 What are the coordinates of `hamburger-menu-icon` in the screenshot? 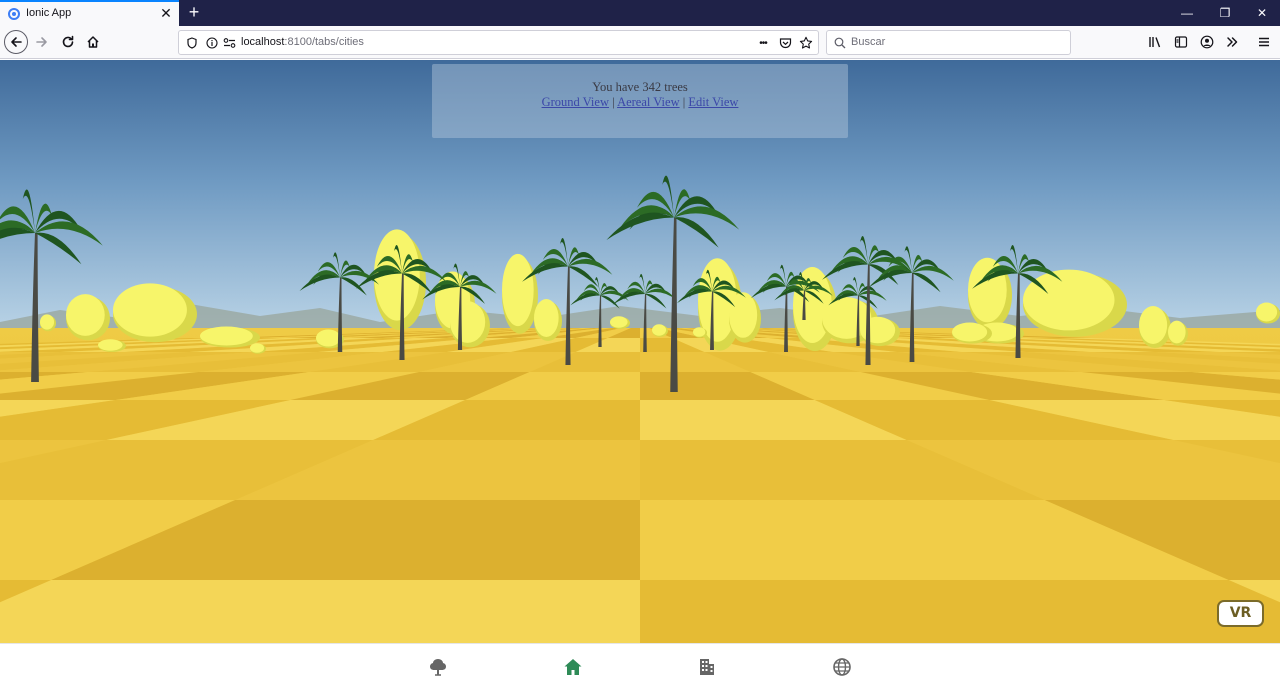 It's located at (1264, 42).